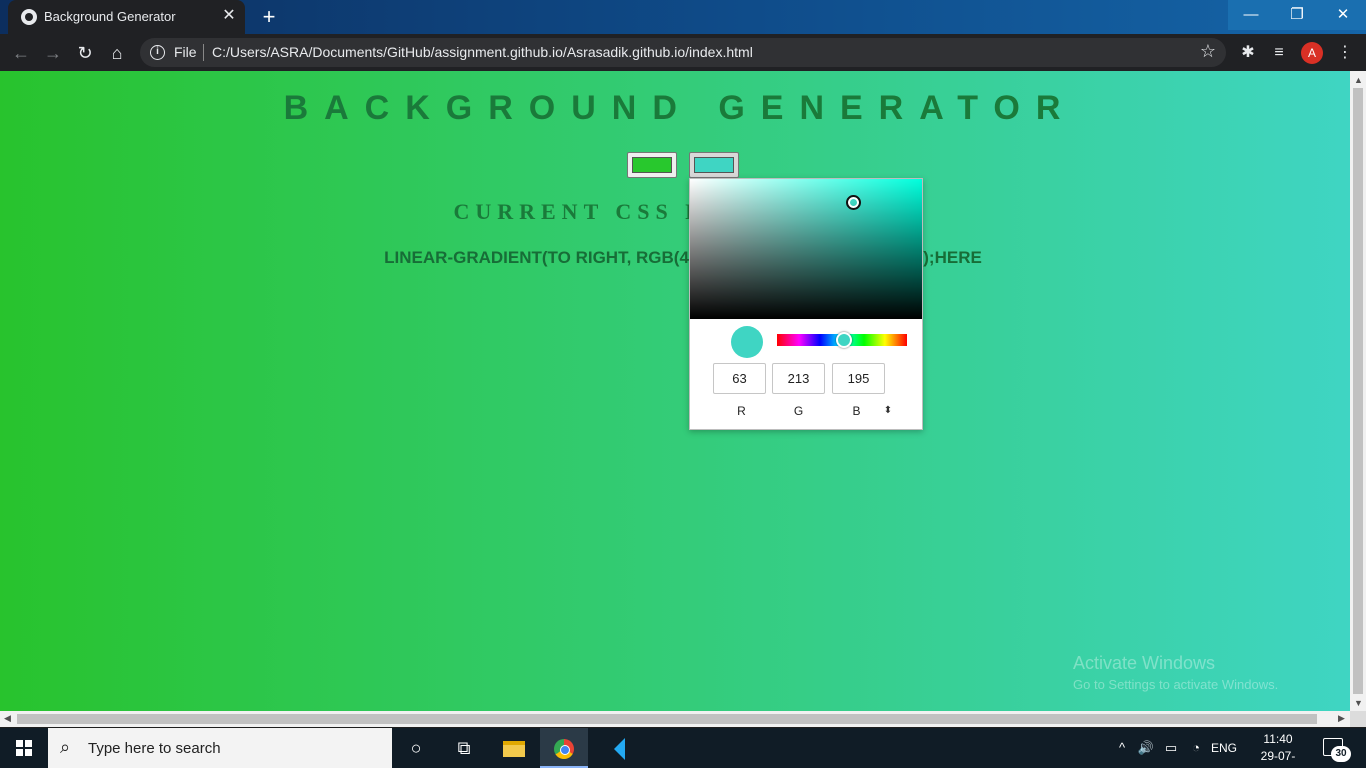 The image size is (1366, 768). Describe the element at coordinates (1122, 748) in the screenshot. I see `tray-chevron-icon: ^` at that location.